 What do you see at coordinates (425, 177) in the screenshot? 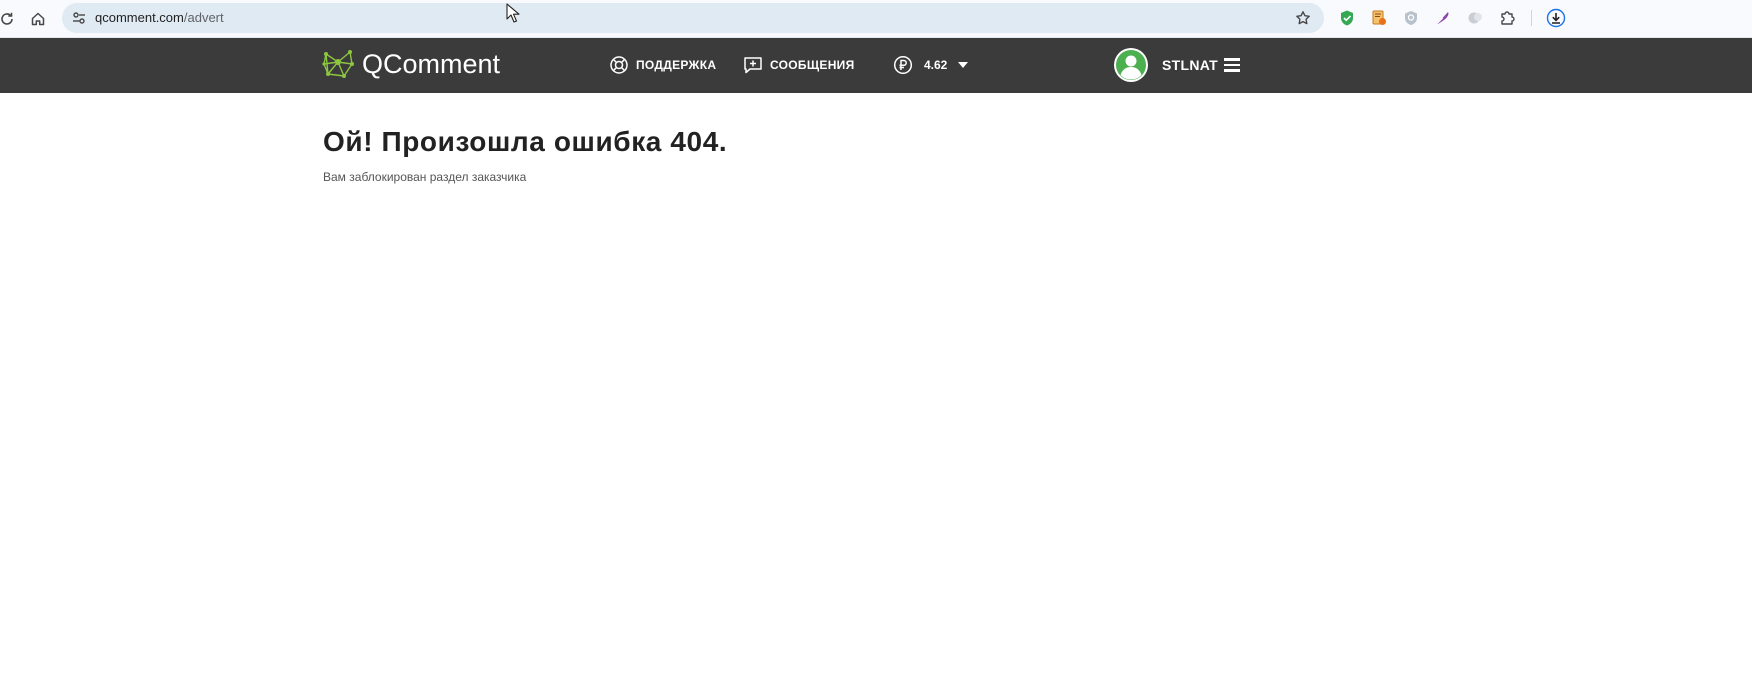
I see `error-message: Вам заблокирован раздел заказчика` at bounding box center [425, 177].